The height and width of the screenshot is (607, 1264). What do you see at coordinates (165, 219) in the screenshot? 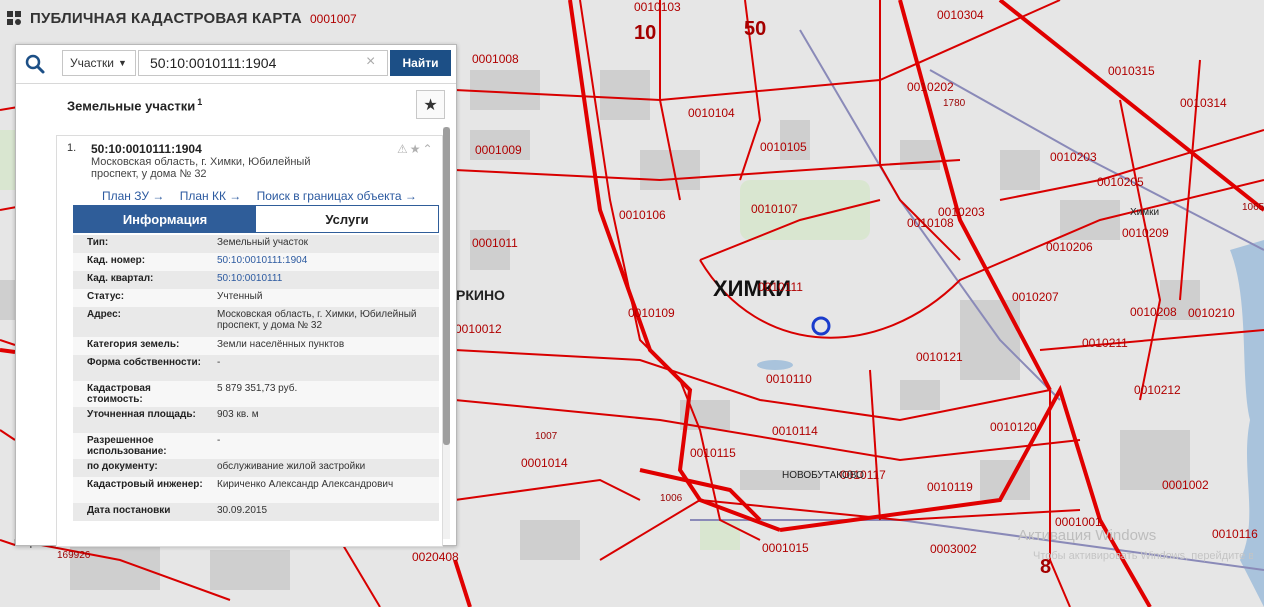
I see `tab-information: Информация` at bounding box center [165, 219].